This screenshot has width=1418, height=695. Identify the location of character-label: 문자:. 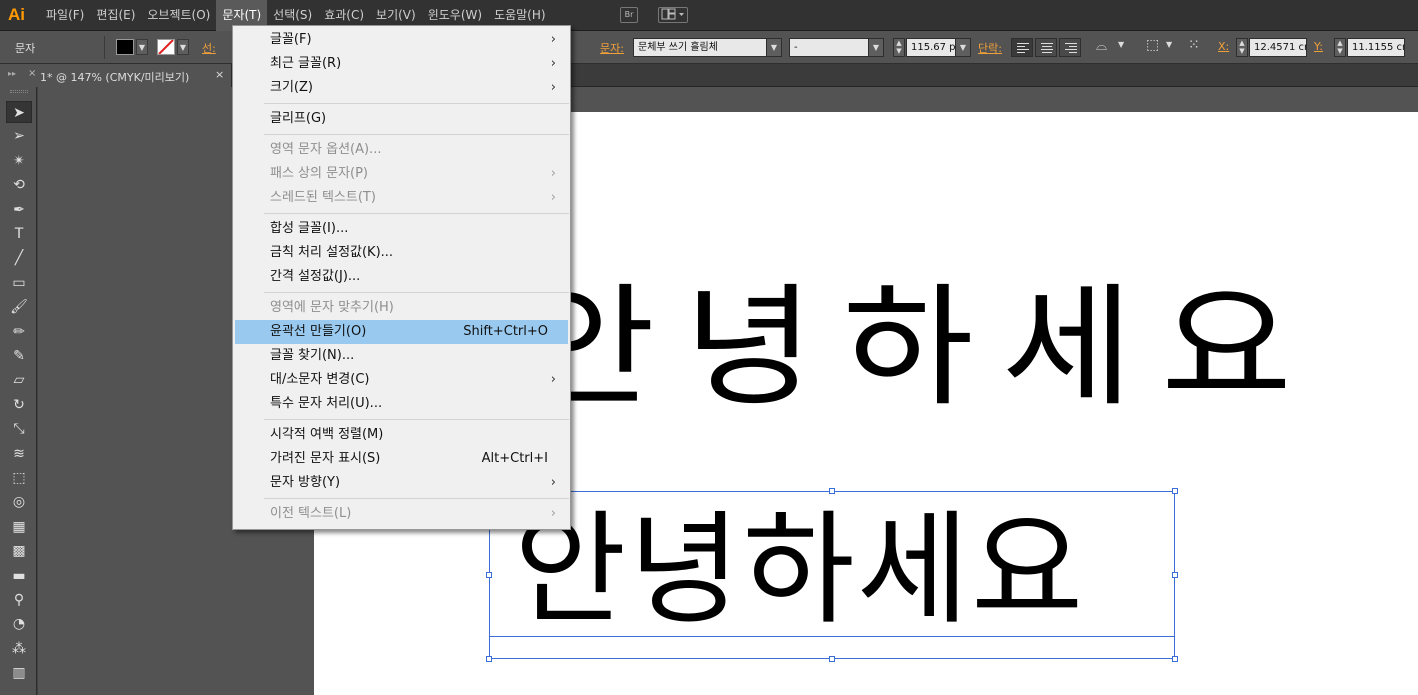
(612, 48).